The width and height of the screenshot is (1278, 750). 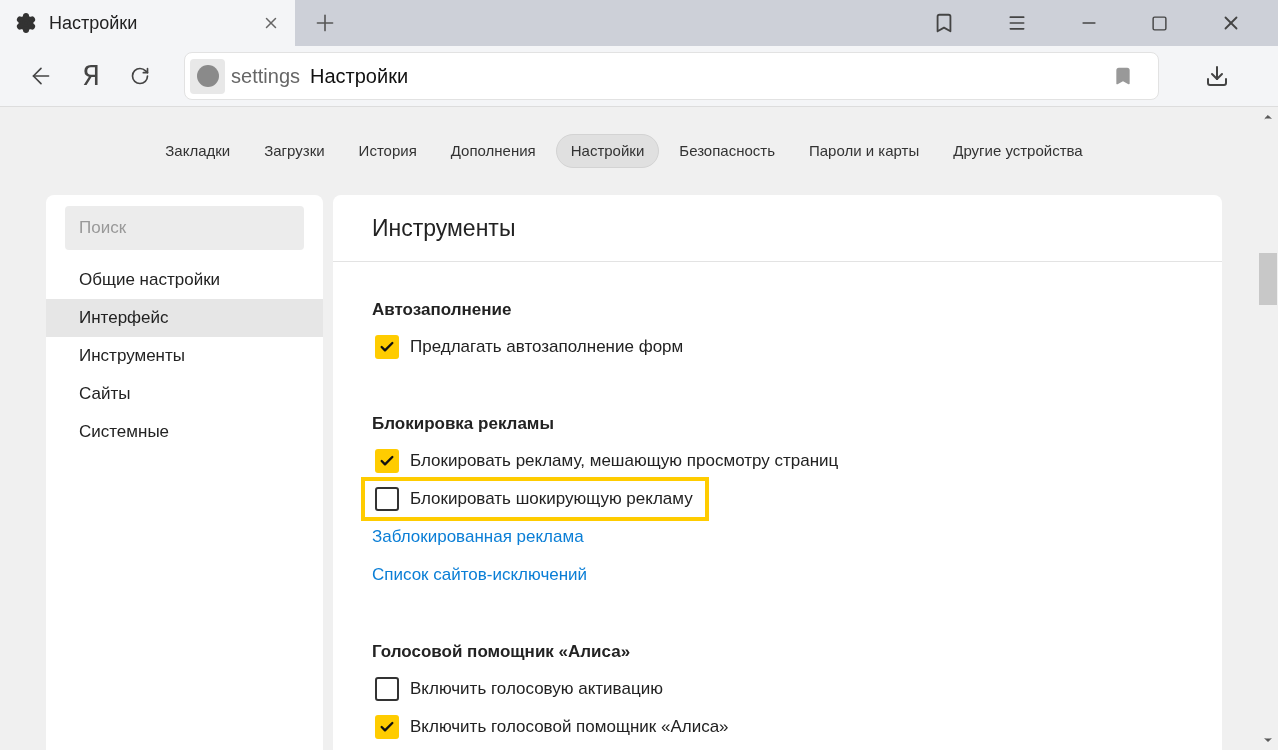 What do you see at coordinates (1268, 278) in the screenshot?
I see `scrollbar-thumb` at bounding box center [1268, 278].